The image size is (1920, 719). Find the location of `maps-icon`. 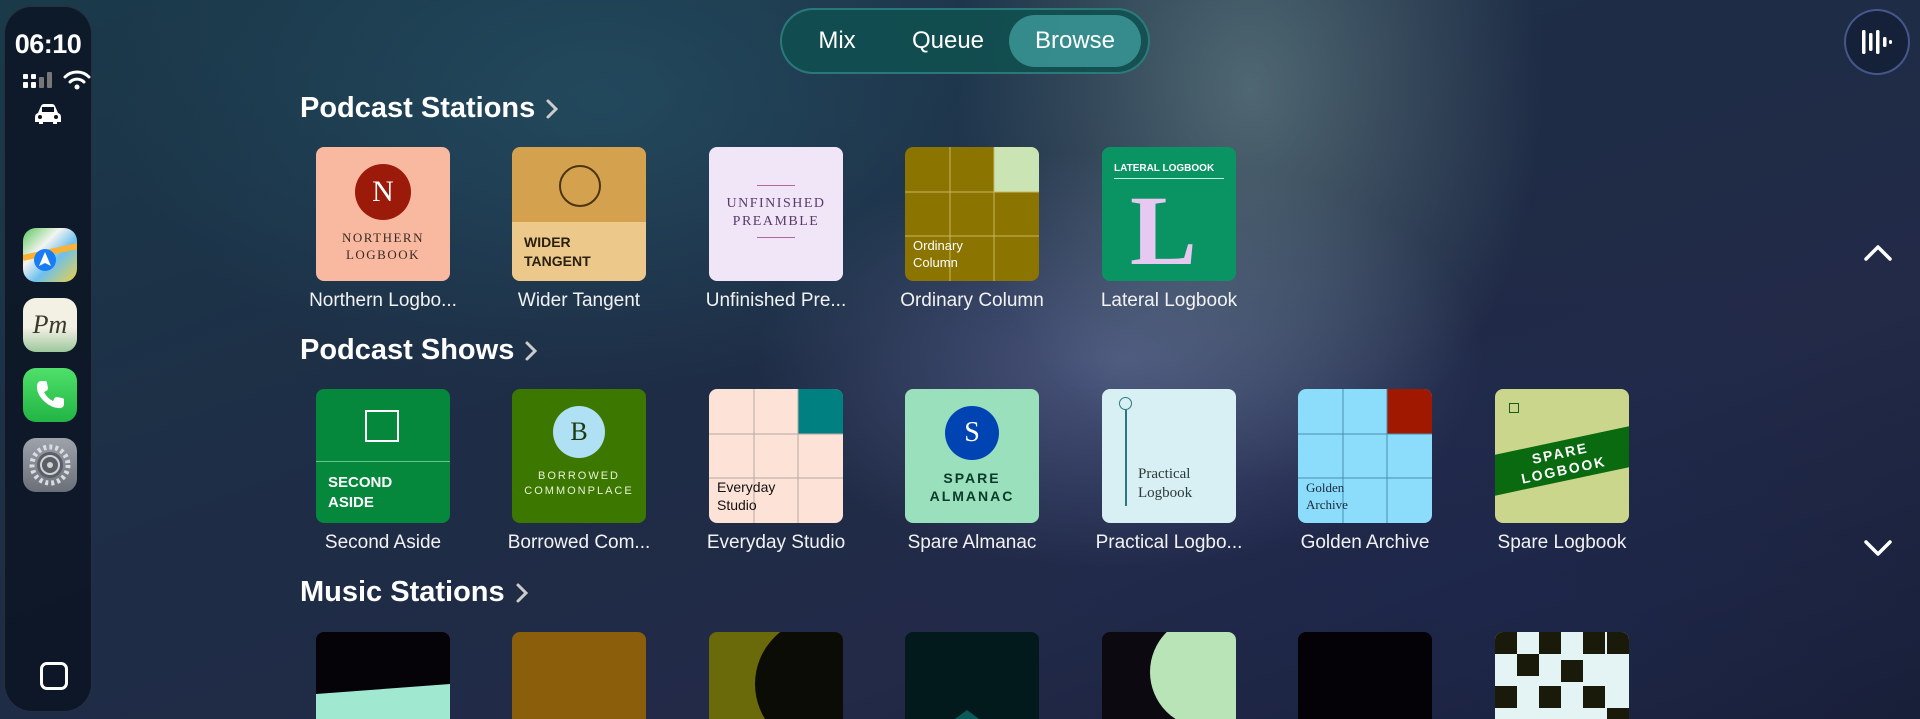

maps-icon is located at coordinates (50, 255).